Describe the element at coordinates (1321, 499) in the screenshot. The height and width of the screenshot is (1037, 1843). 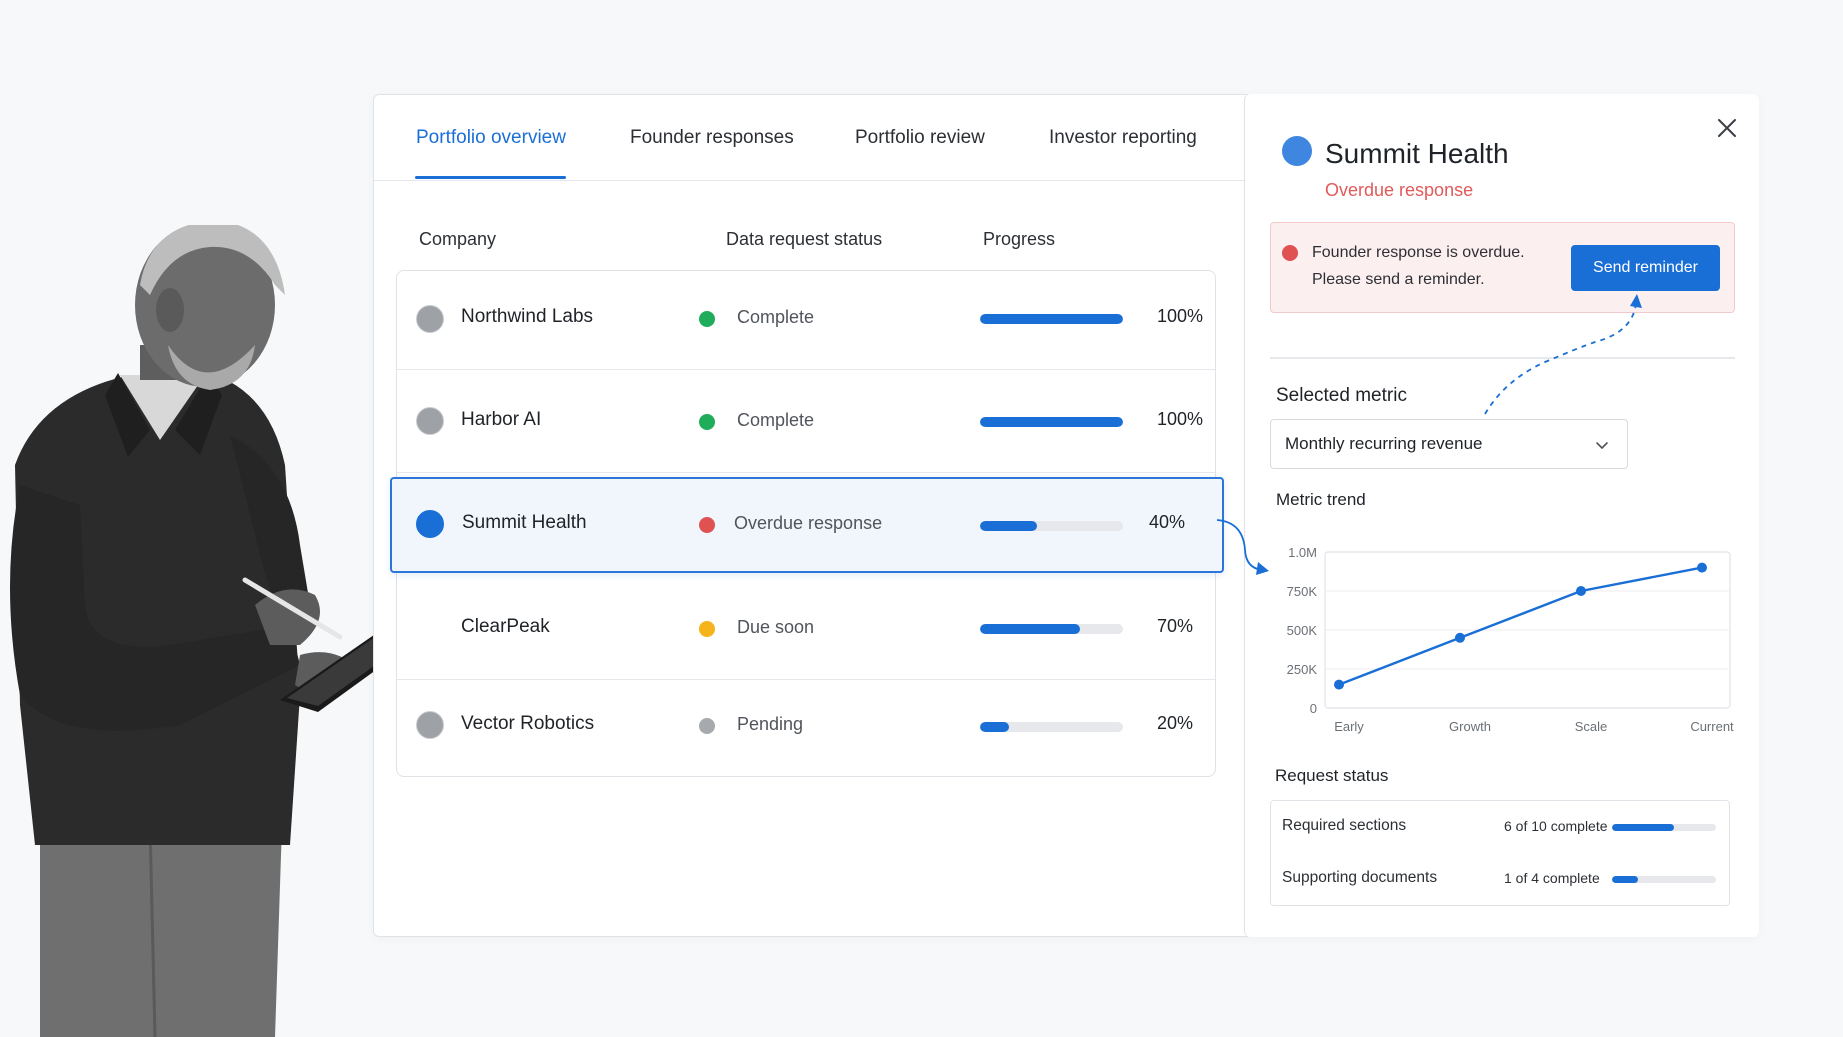
I see `metric-trend-label: Metric trend` at that location.